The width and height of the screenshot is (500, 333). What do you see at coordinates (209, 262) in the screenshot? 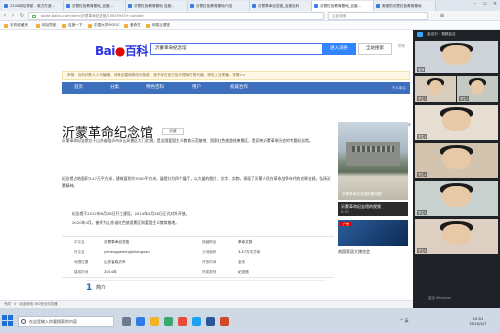
I see `info-label: 开放时间` at bounding box center [209, 262].